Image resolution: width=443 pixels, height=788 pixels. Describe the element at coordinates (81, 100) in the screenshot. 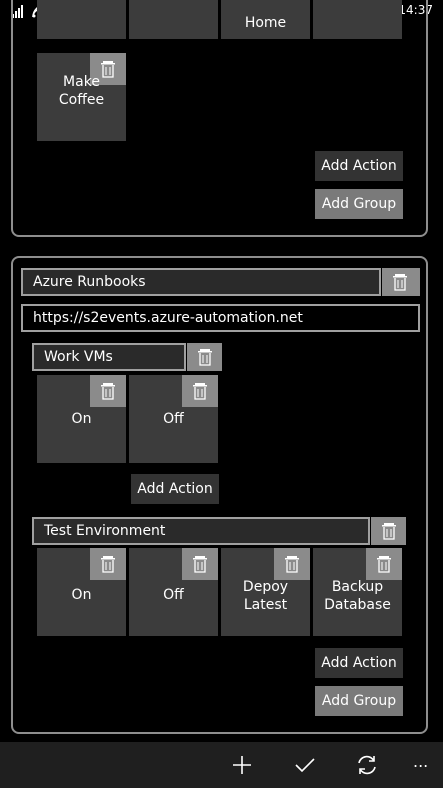

I see `tile-label-line2: Coffee` at that location.